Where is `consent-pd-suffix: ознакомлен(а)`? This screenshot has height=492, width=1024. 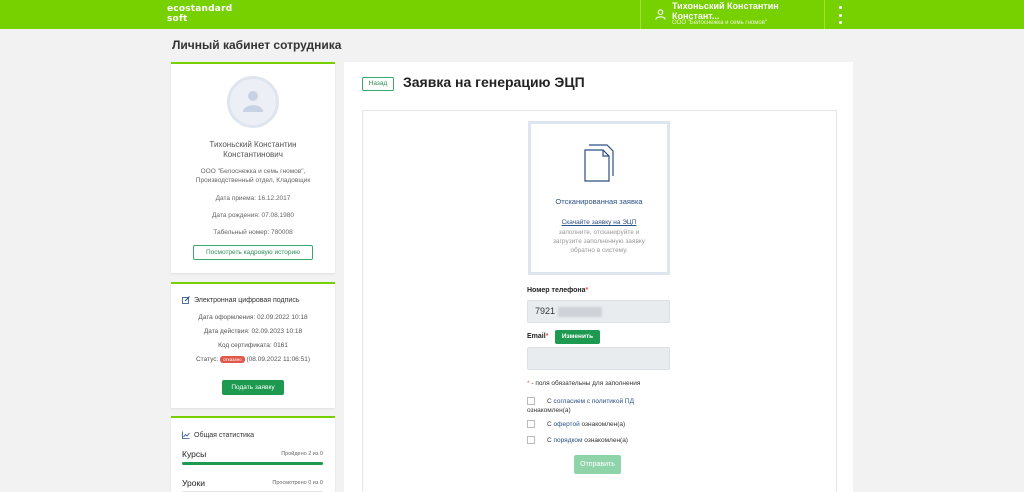 consent-pd-suffix: ознакомлен(а) is located at coordinates (549, 410).